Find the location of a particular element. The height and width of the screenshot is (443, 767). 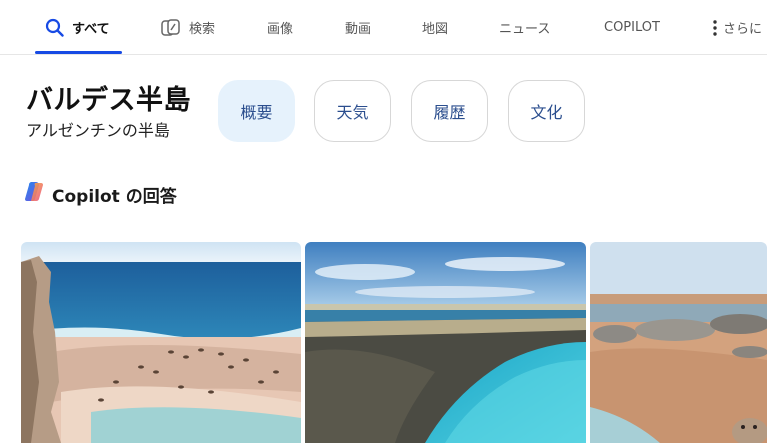

tab-label: 画像 is located at coordinates (280, 29).